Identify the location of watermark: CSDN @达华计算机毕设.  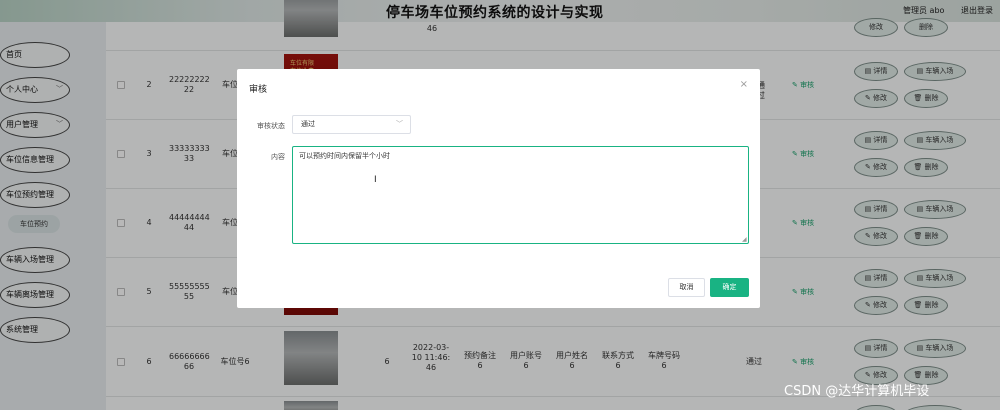
(857, 391).